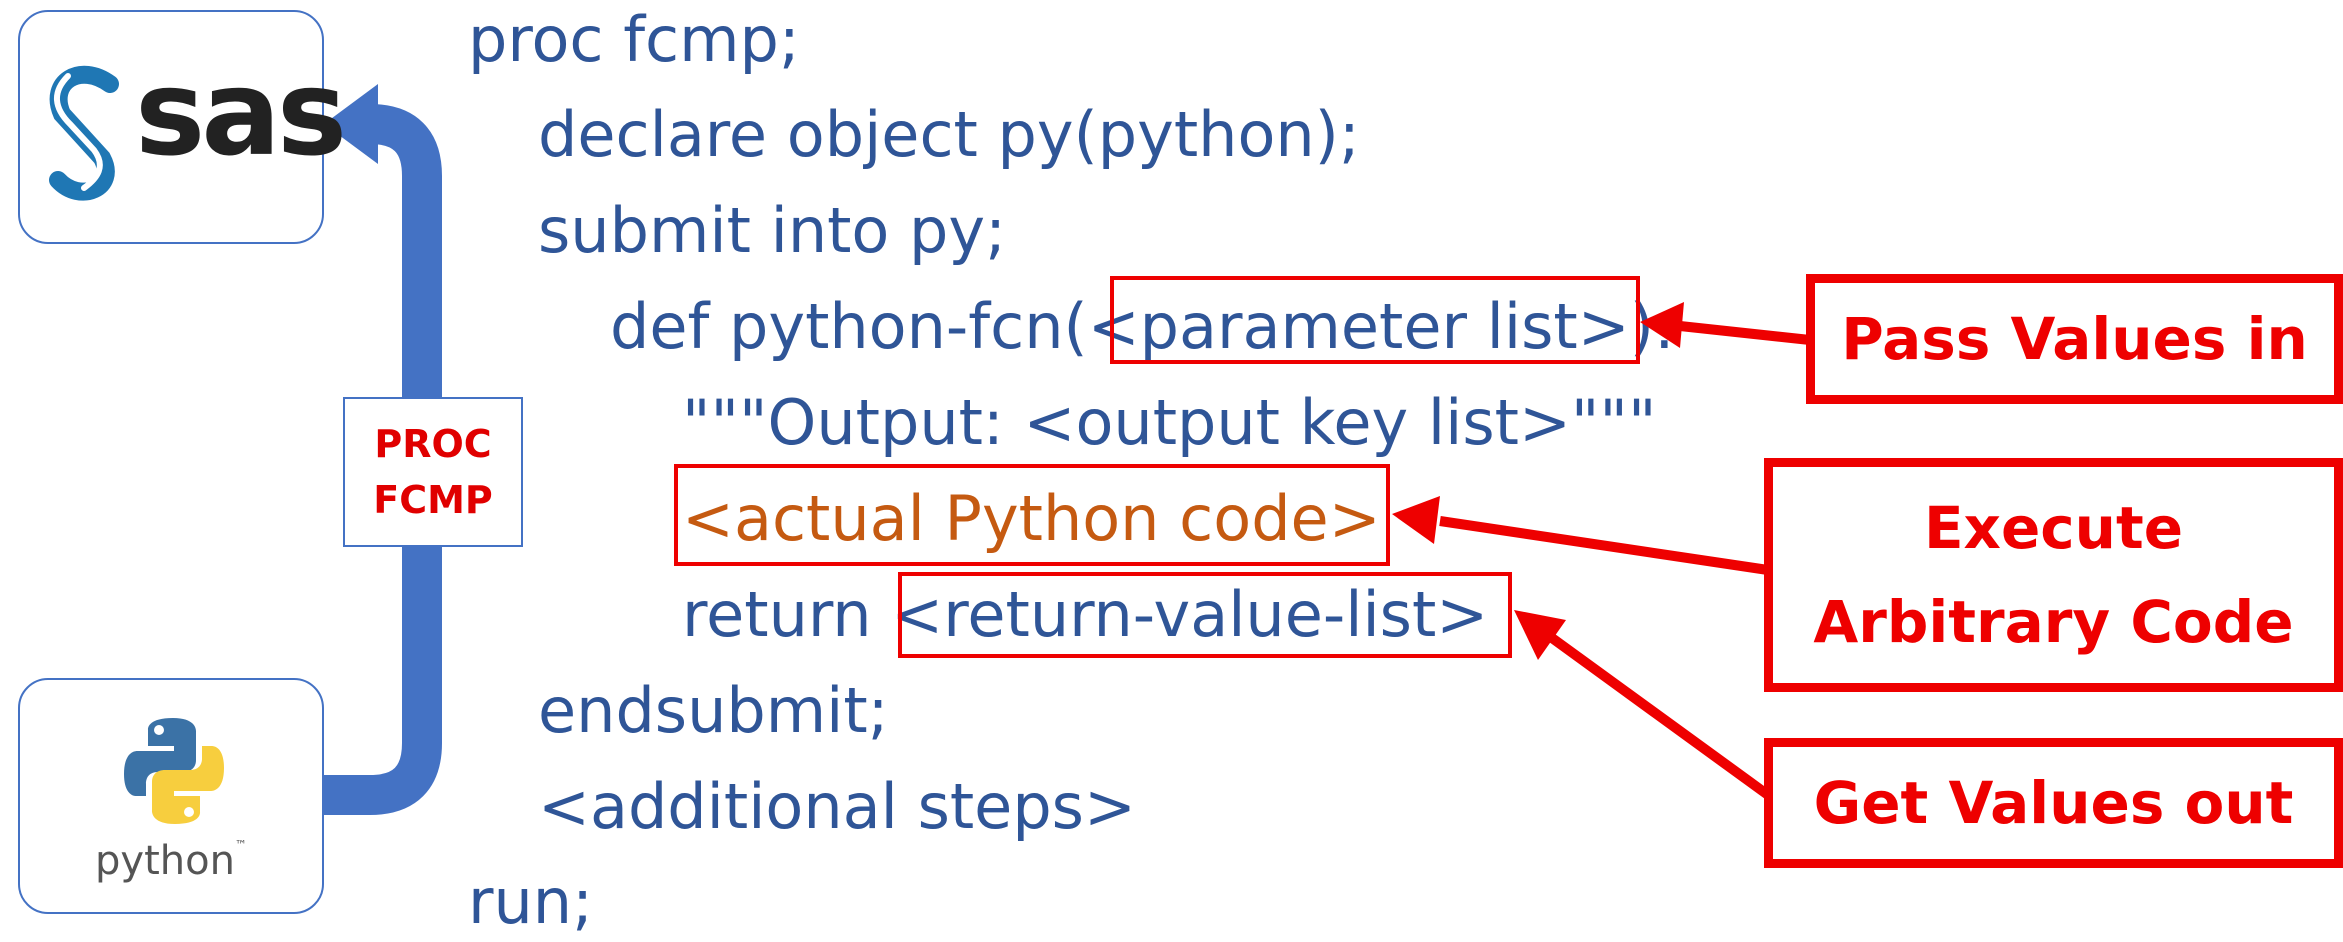 This screenshot has height=942, width=2343. What do you see at coordinates (2053, 528) in the screenshot?
I see `execute-label-line1: Execute` at bounding box center [2053, 528].